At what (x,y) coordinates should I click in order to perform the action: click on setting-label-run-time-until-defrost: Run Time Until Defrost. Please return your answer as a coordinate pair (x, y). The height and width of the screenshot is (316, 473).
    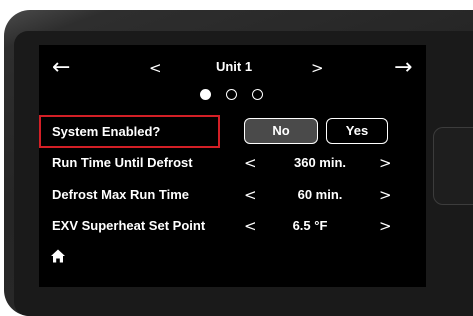
    Looking at the image, I should click on (122, 162).